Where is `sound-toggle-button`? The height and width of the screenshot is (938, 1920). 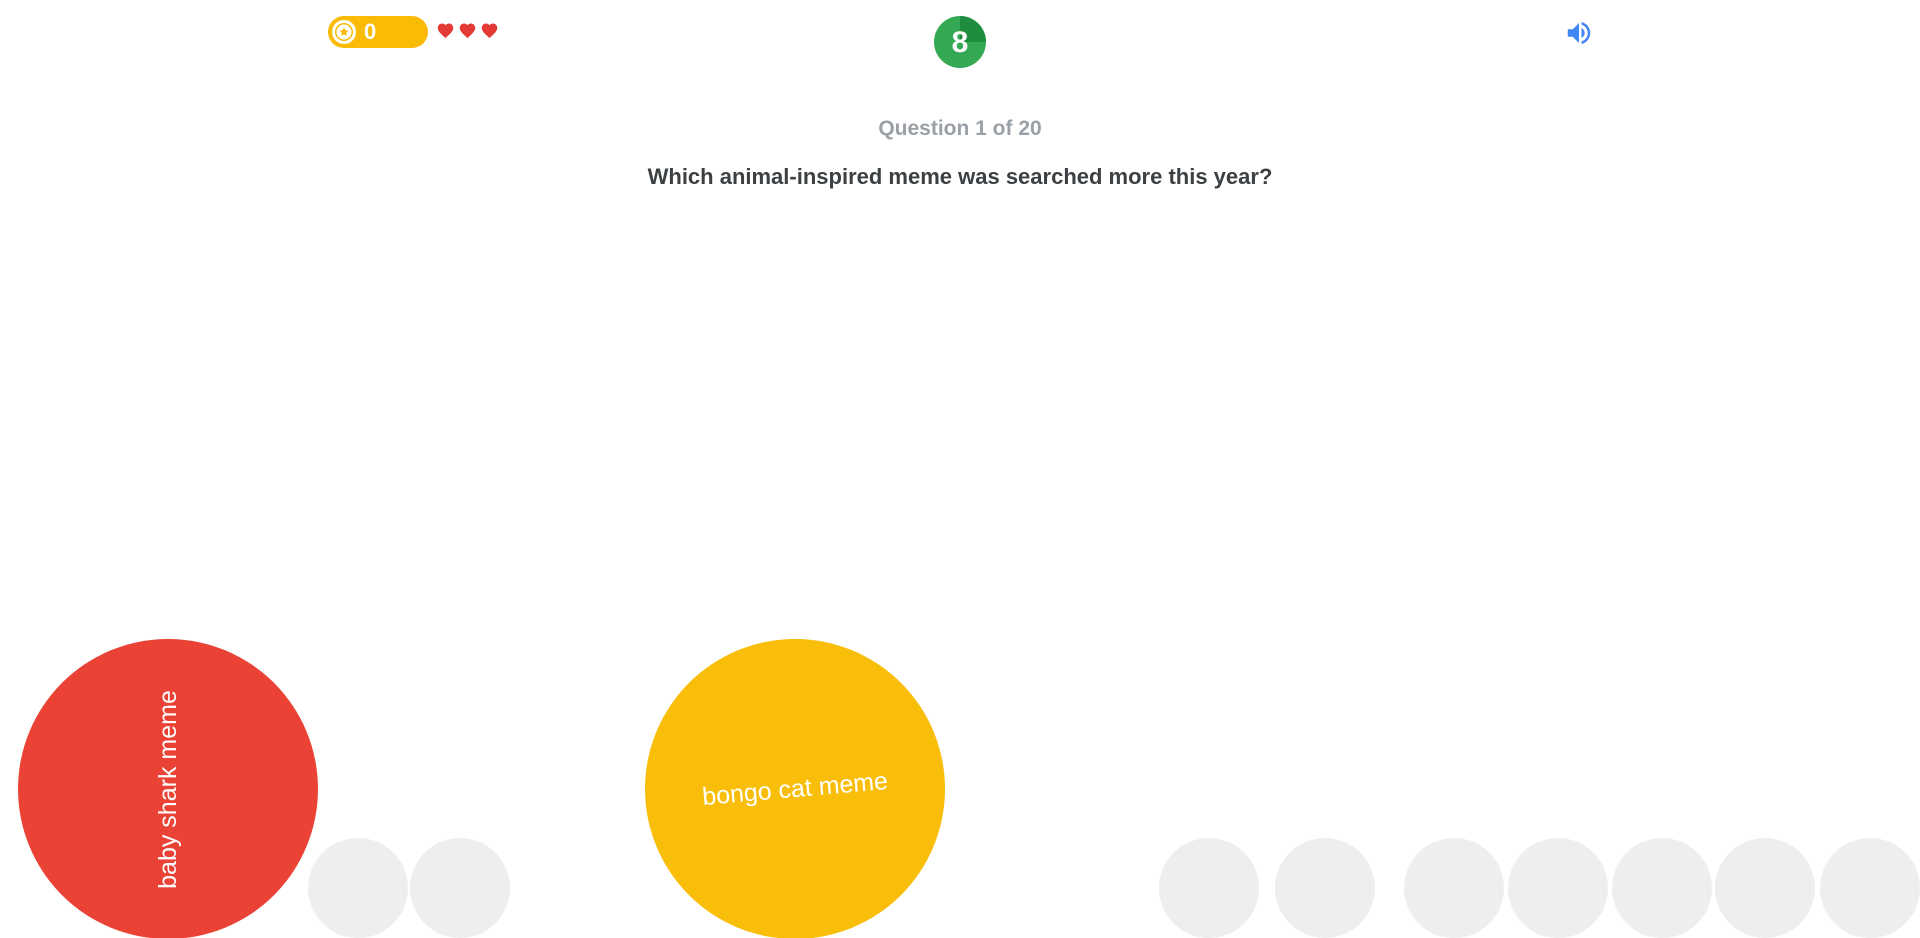
sound-toggle-button is located at coordinates (1580, 33).